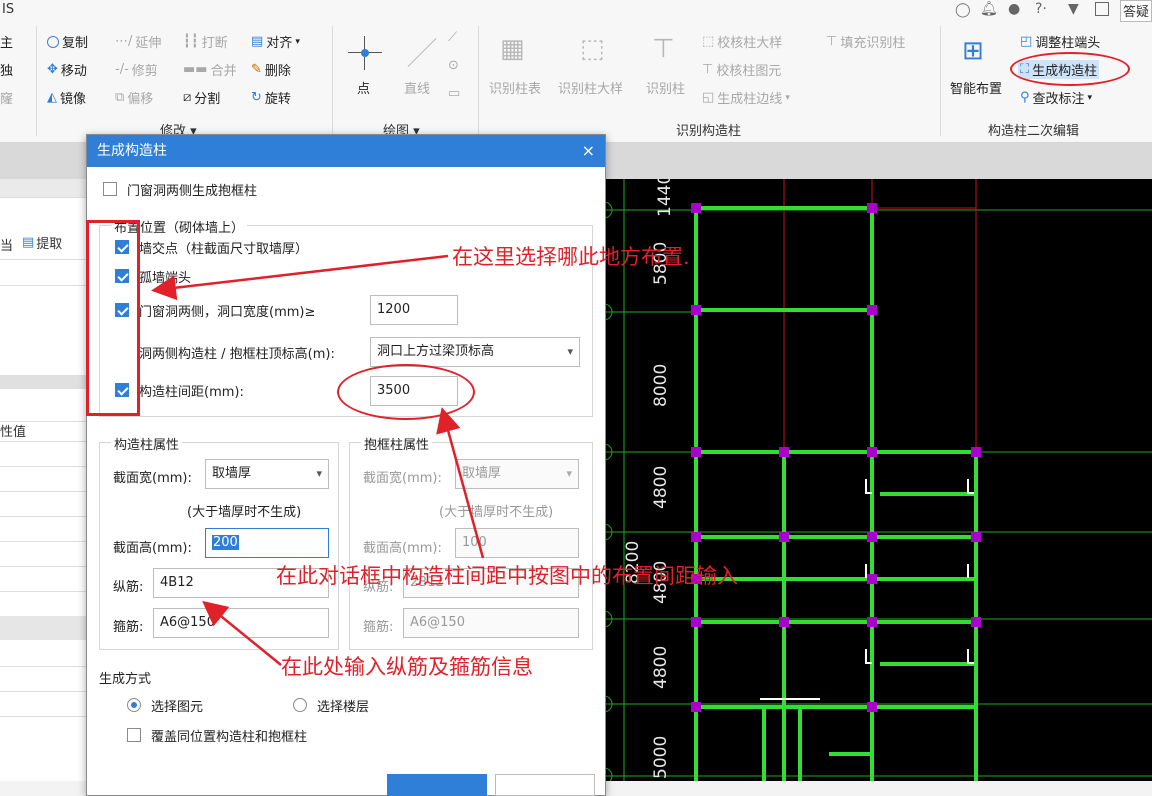  I want to click on gen-edge-icon: ◱, so click(708, 97).